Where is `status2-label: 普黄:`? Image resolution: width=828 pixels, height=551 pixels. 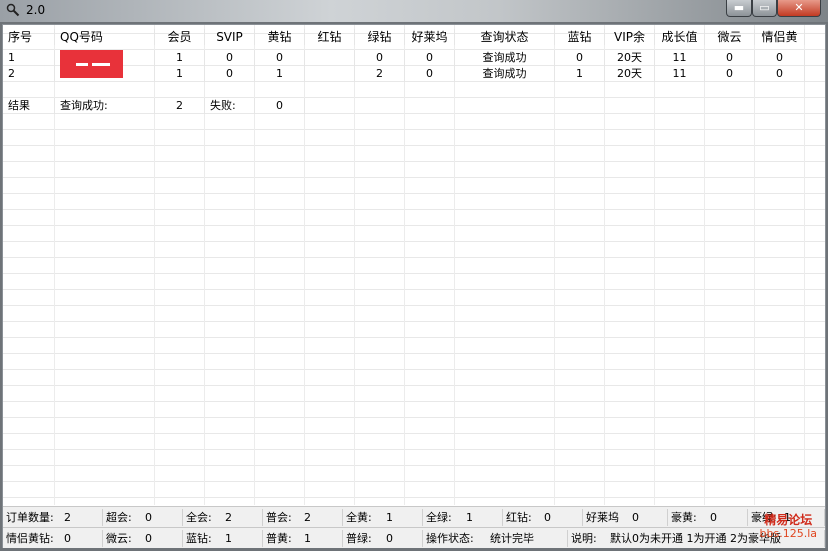
status2-label: 普黄: is located at coordinates (279, 538).